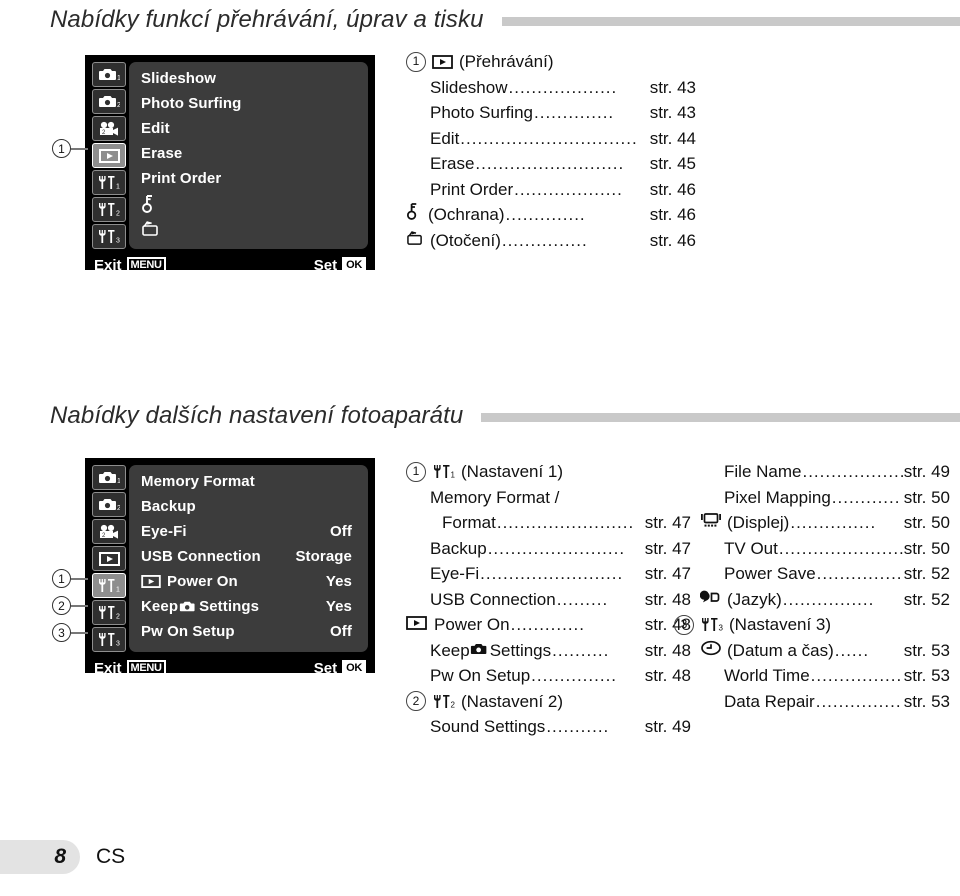  I want to click on toc-entry-label: File Name, so click(763, 471).